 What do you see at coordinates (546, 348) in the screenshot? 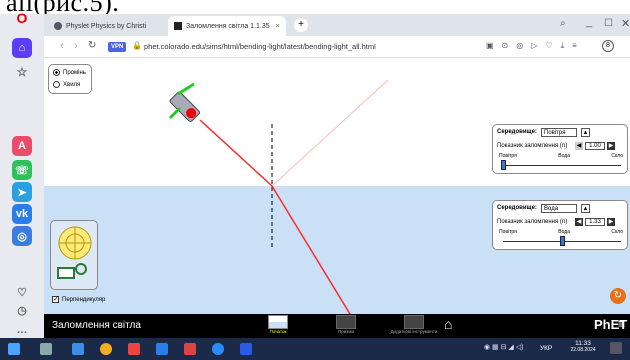
I see `language-indicator: УКР` at bounding box center [546, 348].